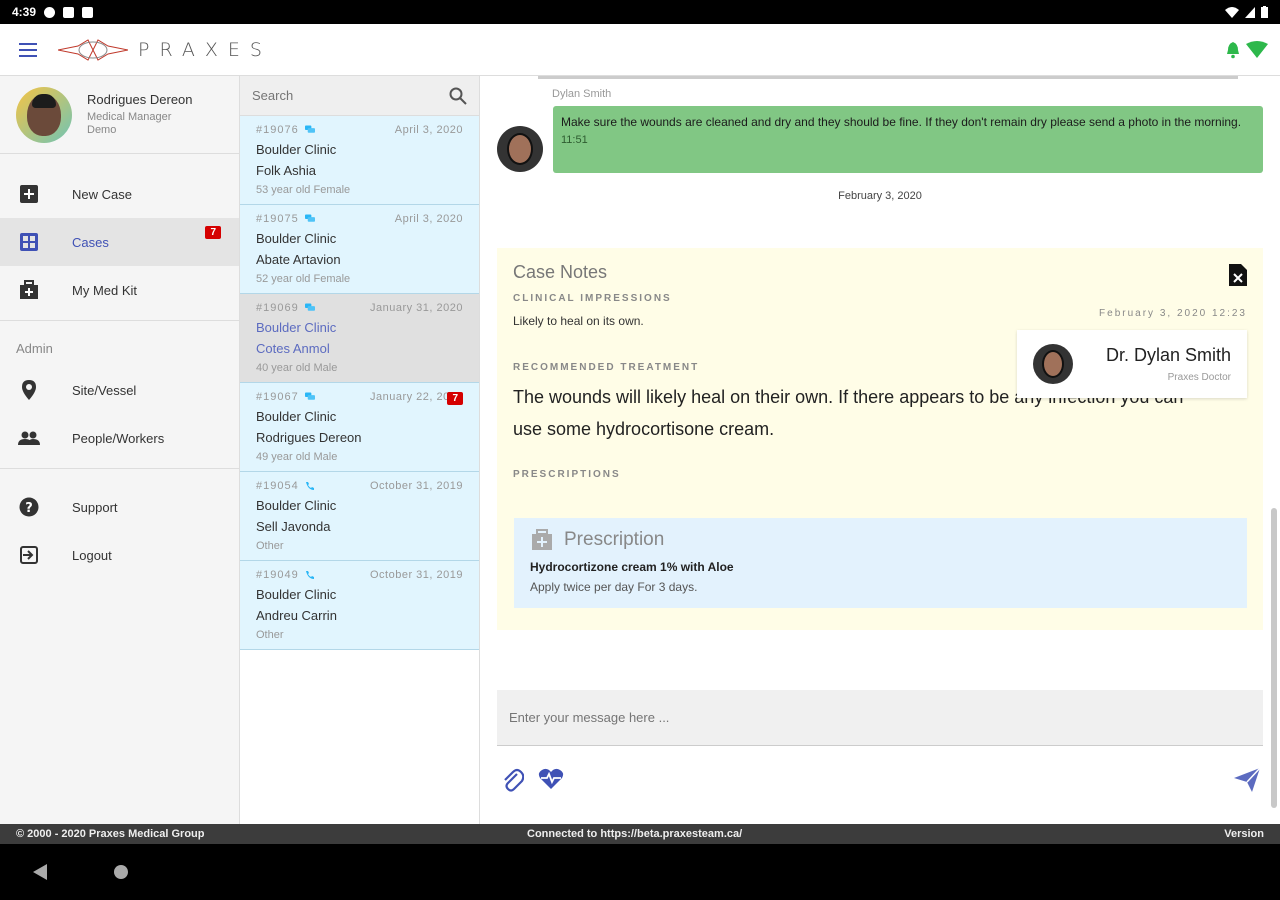 The height and width of the screenshot is (900, 1280). Describe the element at coordinates (635, 834) in the screenshot. I see `connection-status-text: Connected to https://beta.praxesteam.ca/` at that location.